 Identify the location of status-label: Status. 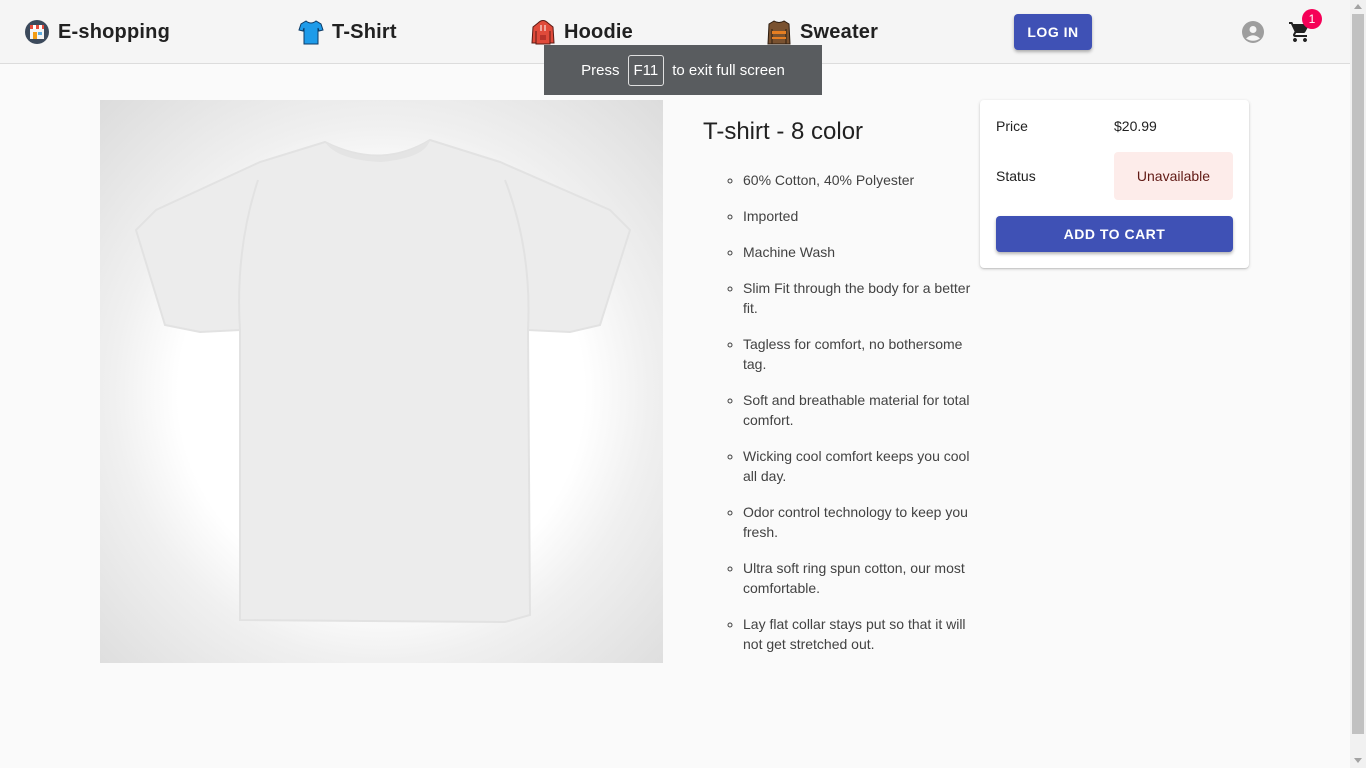
(1016, 176).